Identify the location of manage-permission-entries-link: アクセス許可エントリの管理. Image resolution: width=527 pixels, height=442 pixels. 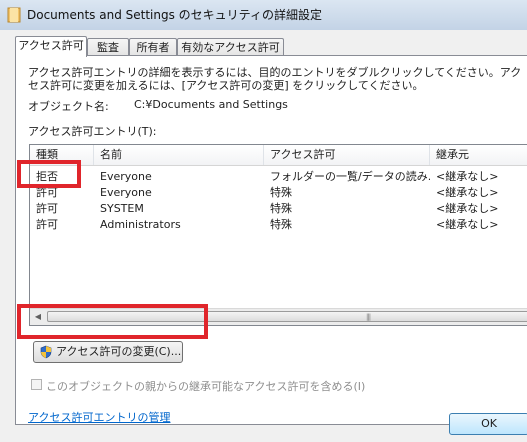
(99, 417).